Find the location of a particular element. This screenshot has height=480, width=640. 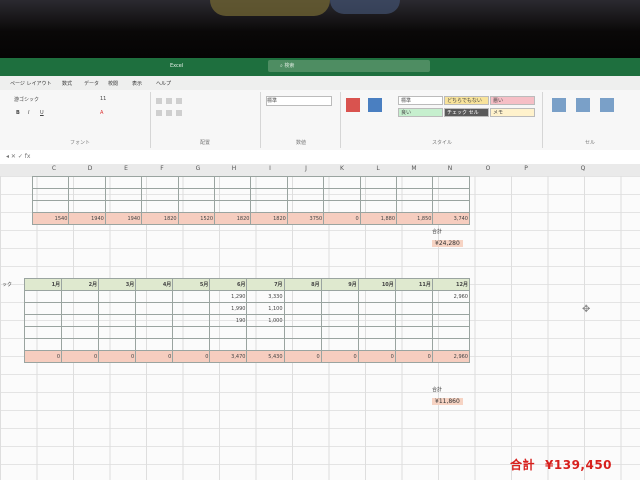

month-header: 4月 is located at coordinates (154, 284).